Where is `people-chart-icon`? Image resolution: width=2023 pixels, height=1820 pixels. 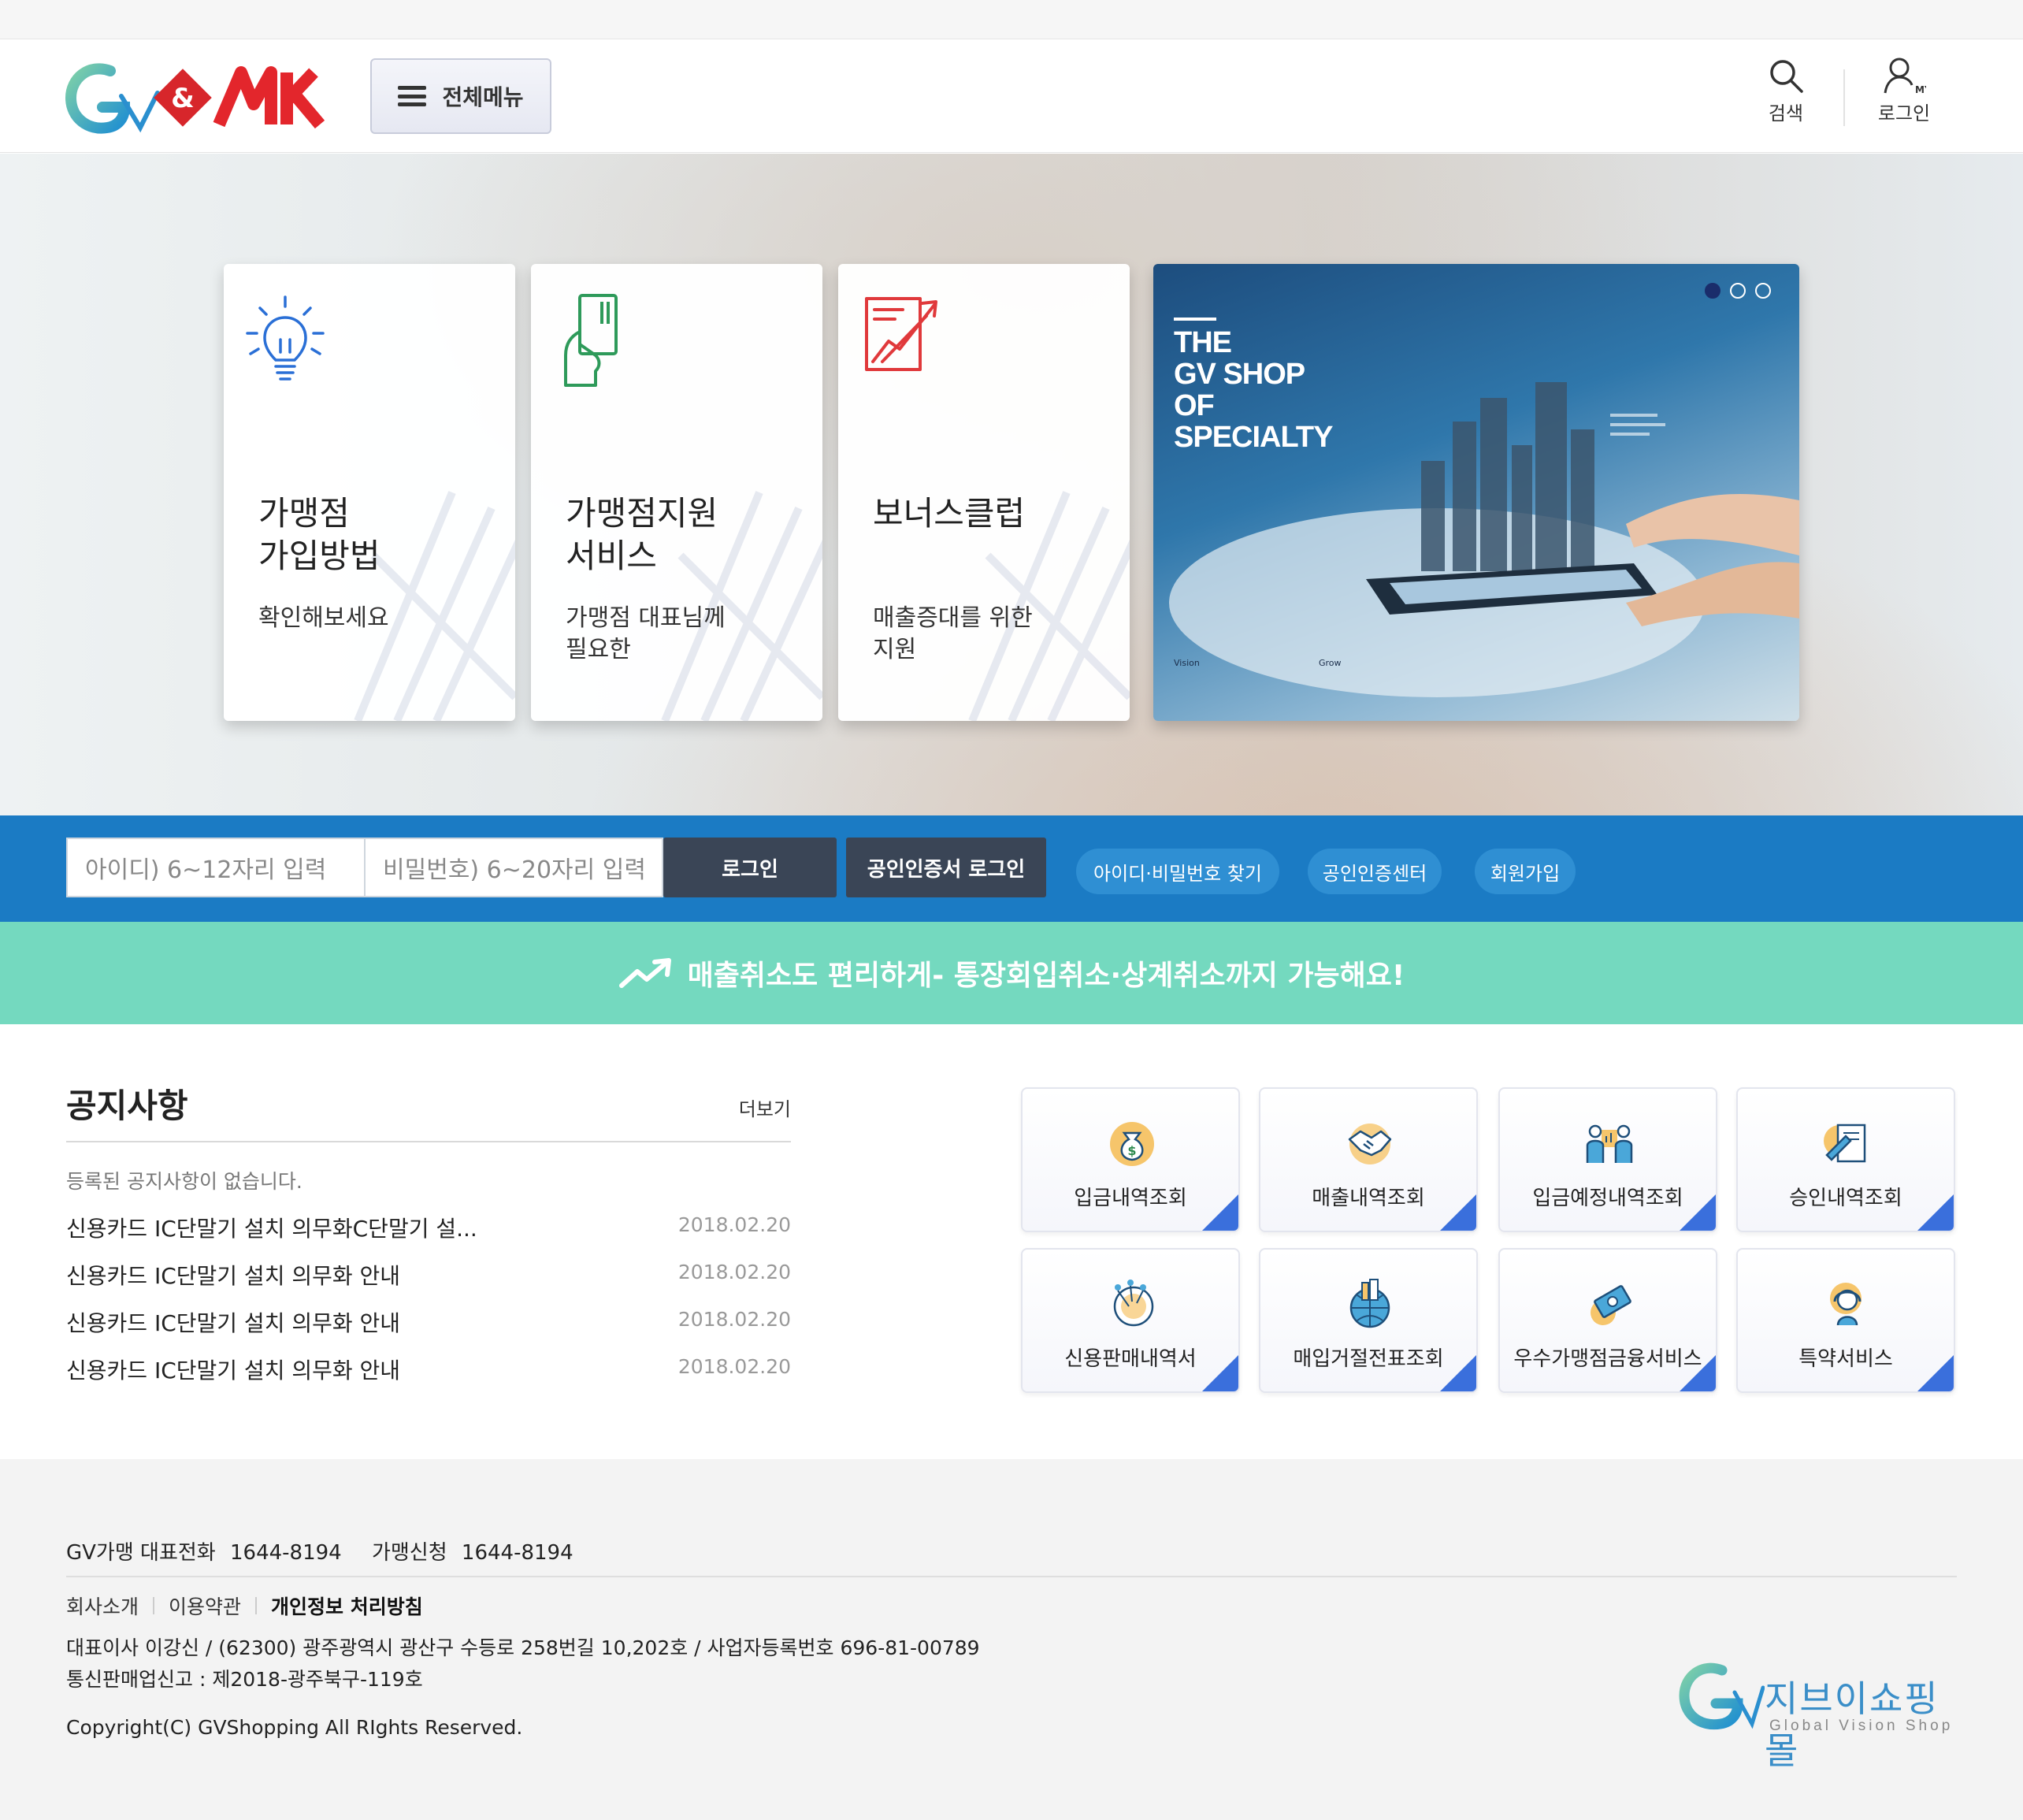
people-chart-icon is located at coordinates (1609, 1143).